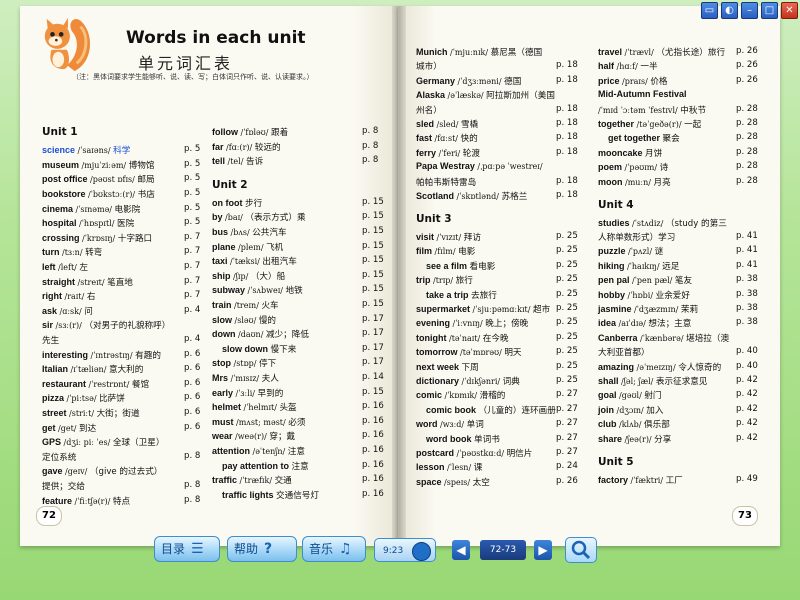 The image size is (800, 600). Describe the element at coordinates (632, 396) in the screenshot. I see `vocab-phonetic: /gəʊl/` at that location.